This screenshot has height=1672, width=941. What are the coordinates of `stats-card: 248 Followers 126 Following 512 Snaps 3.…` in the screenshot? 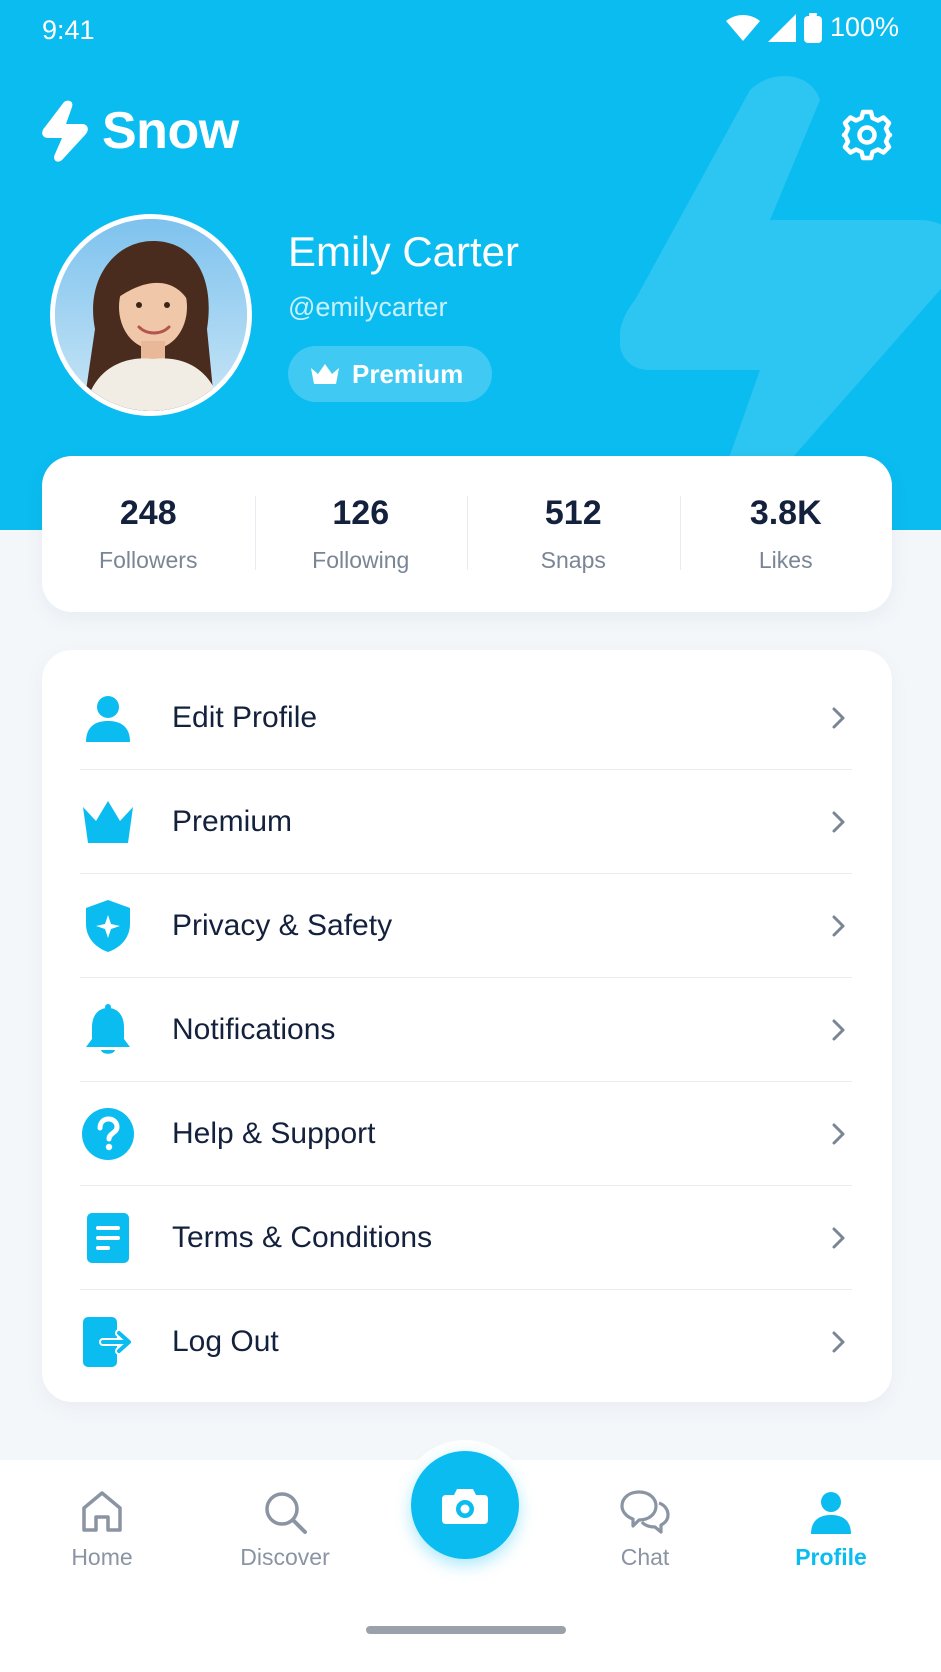 It's located at (467, 534).